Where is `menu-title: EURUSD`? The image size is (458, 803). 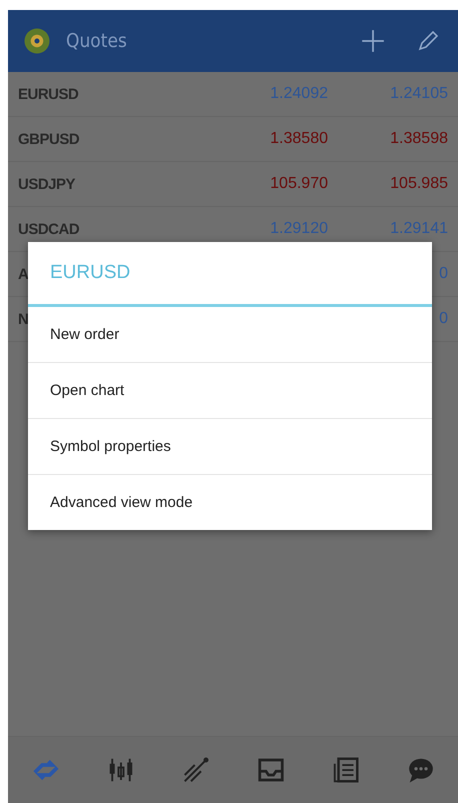 menu-title: EURUSD is located at coordinates (90, 273).